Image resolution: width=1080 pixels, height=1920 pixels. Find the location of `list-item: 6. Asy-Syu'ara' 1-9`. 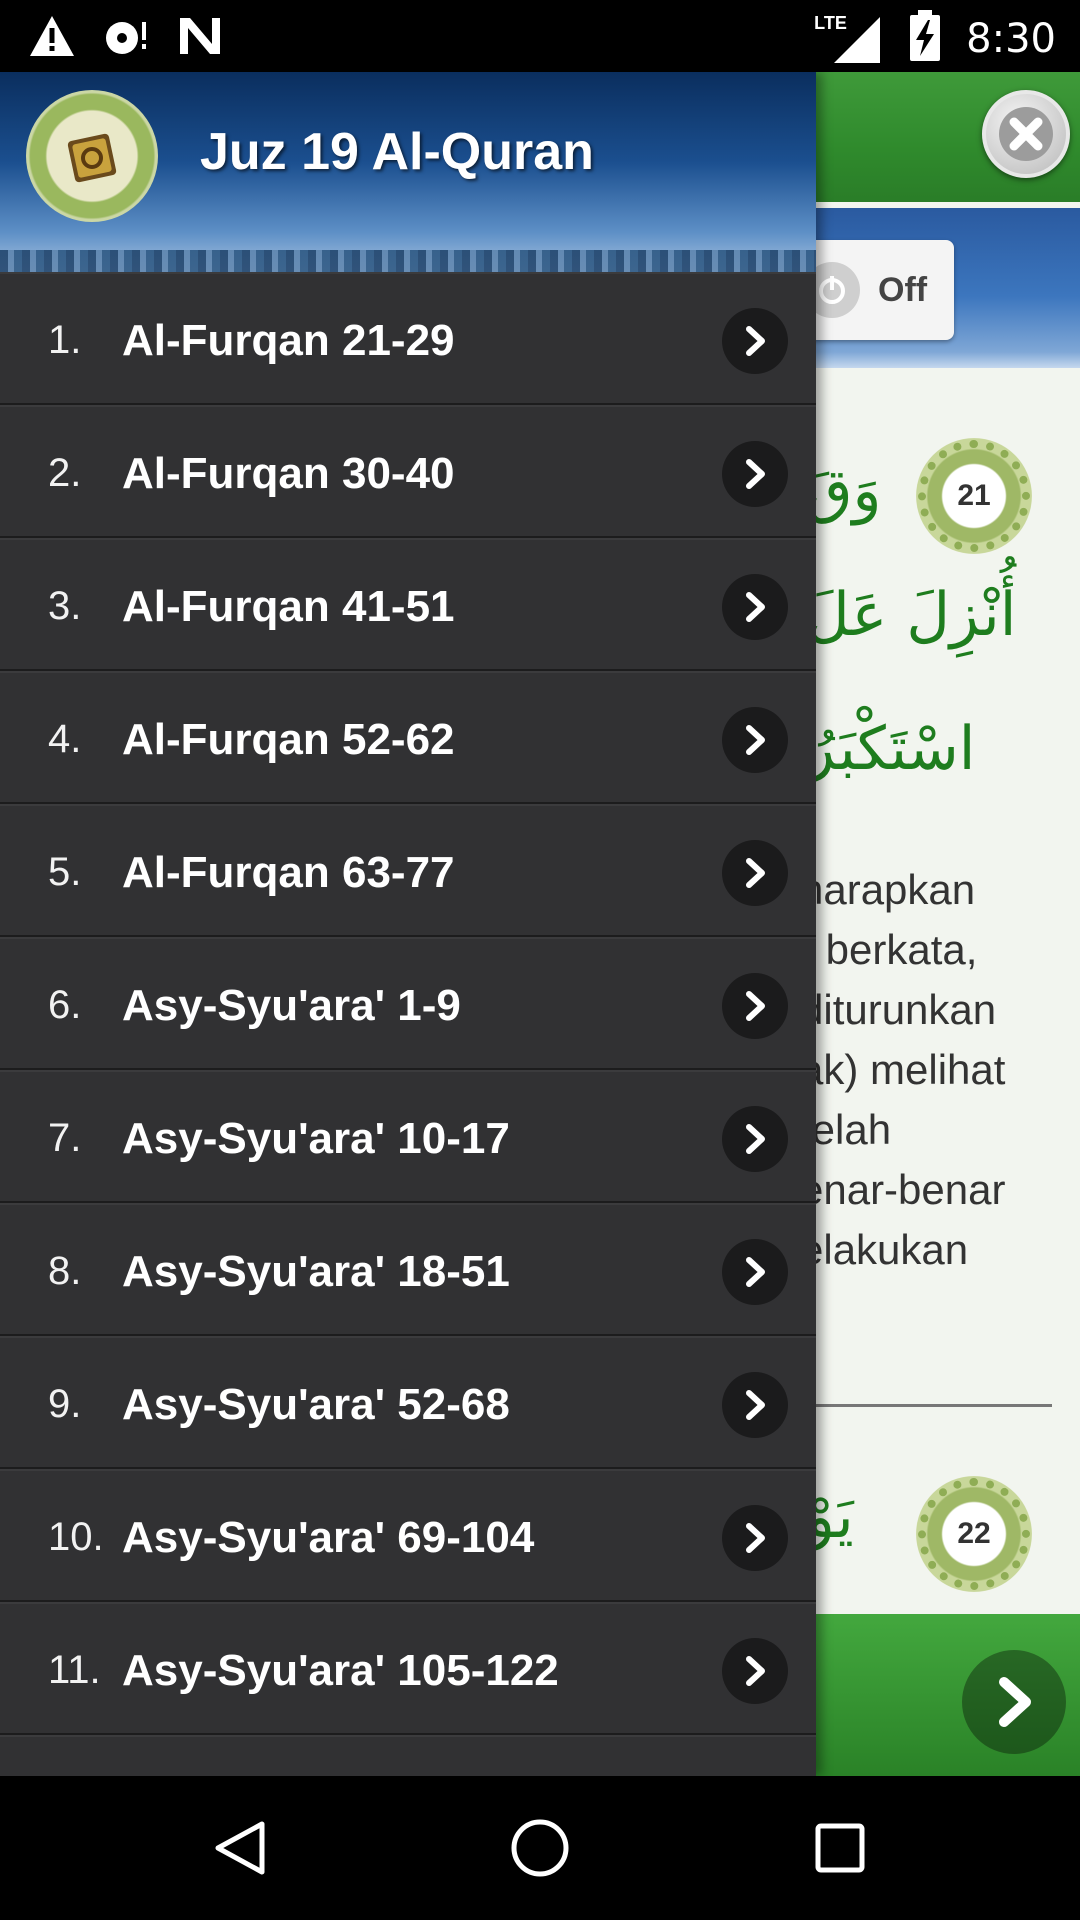

list-item: 6. Asy-Syu'ara' 1-9 is located at coordinates (408, 1003).